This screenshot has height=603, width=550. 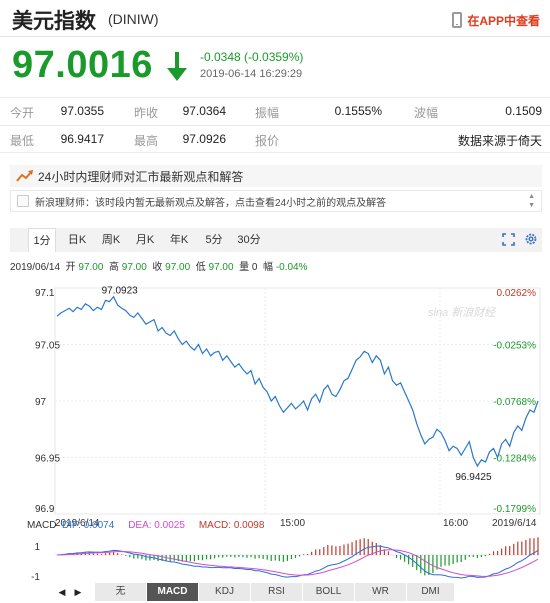 What do you see at coordinates (45, 293) in the screenshot?
I see `y-tick-label: 97.1` at bounding box center [45, 293].